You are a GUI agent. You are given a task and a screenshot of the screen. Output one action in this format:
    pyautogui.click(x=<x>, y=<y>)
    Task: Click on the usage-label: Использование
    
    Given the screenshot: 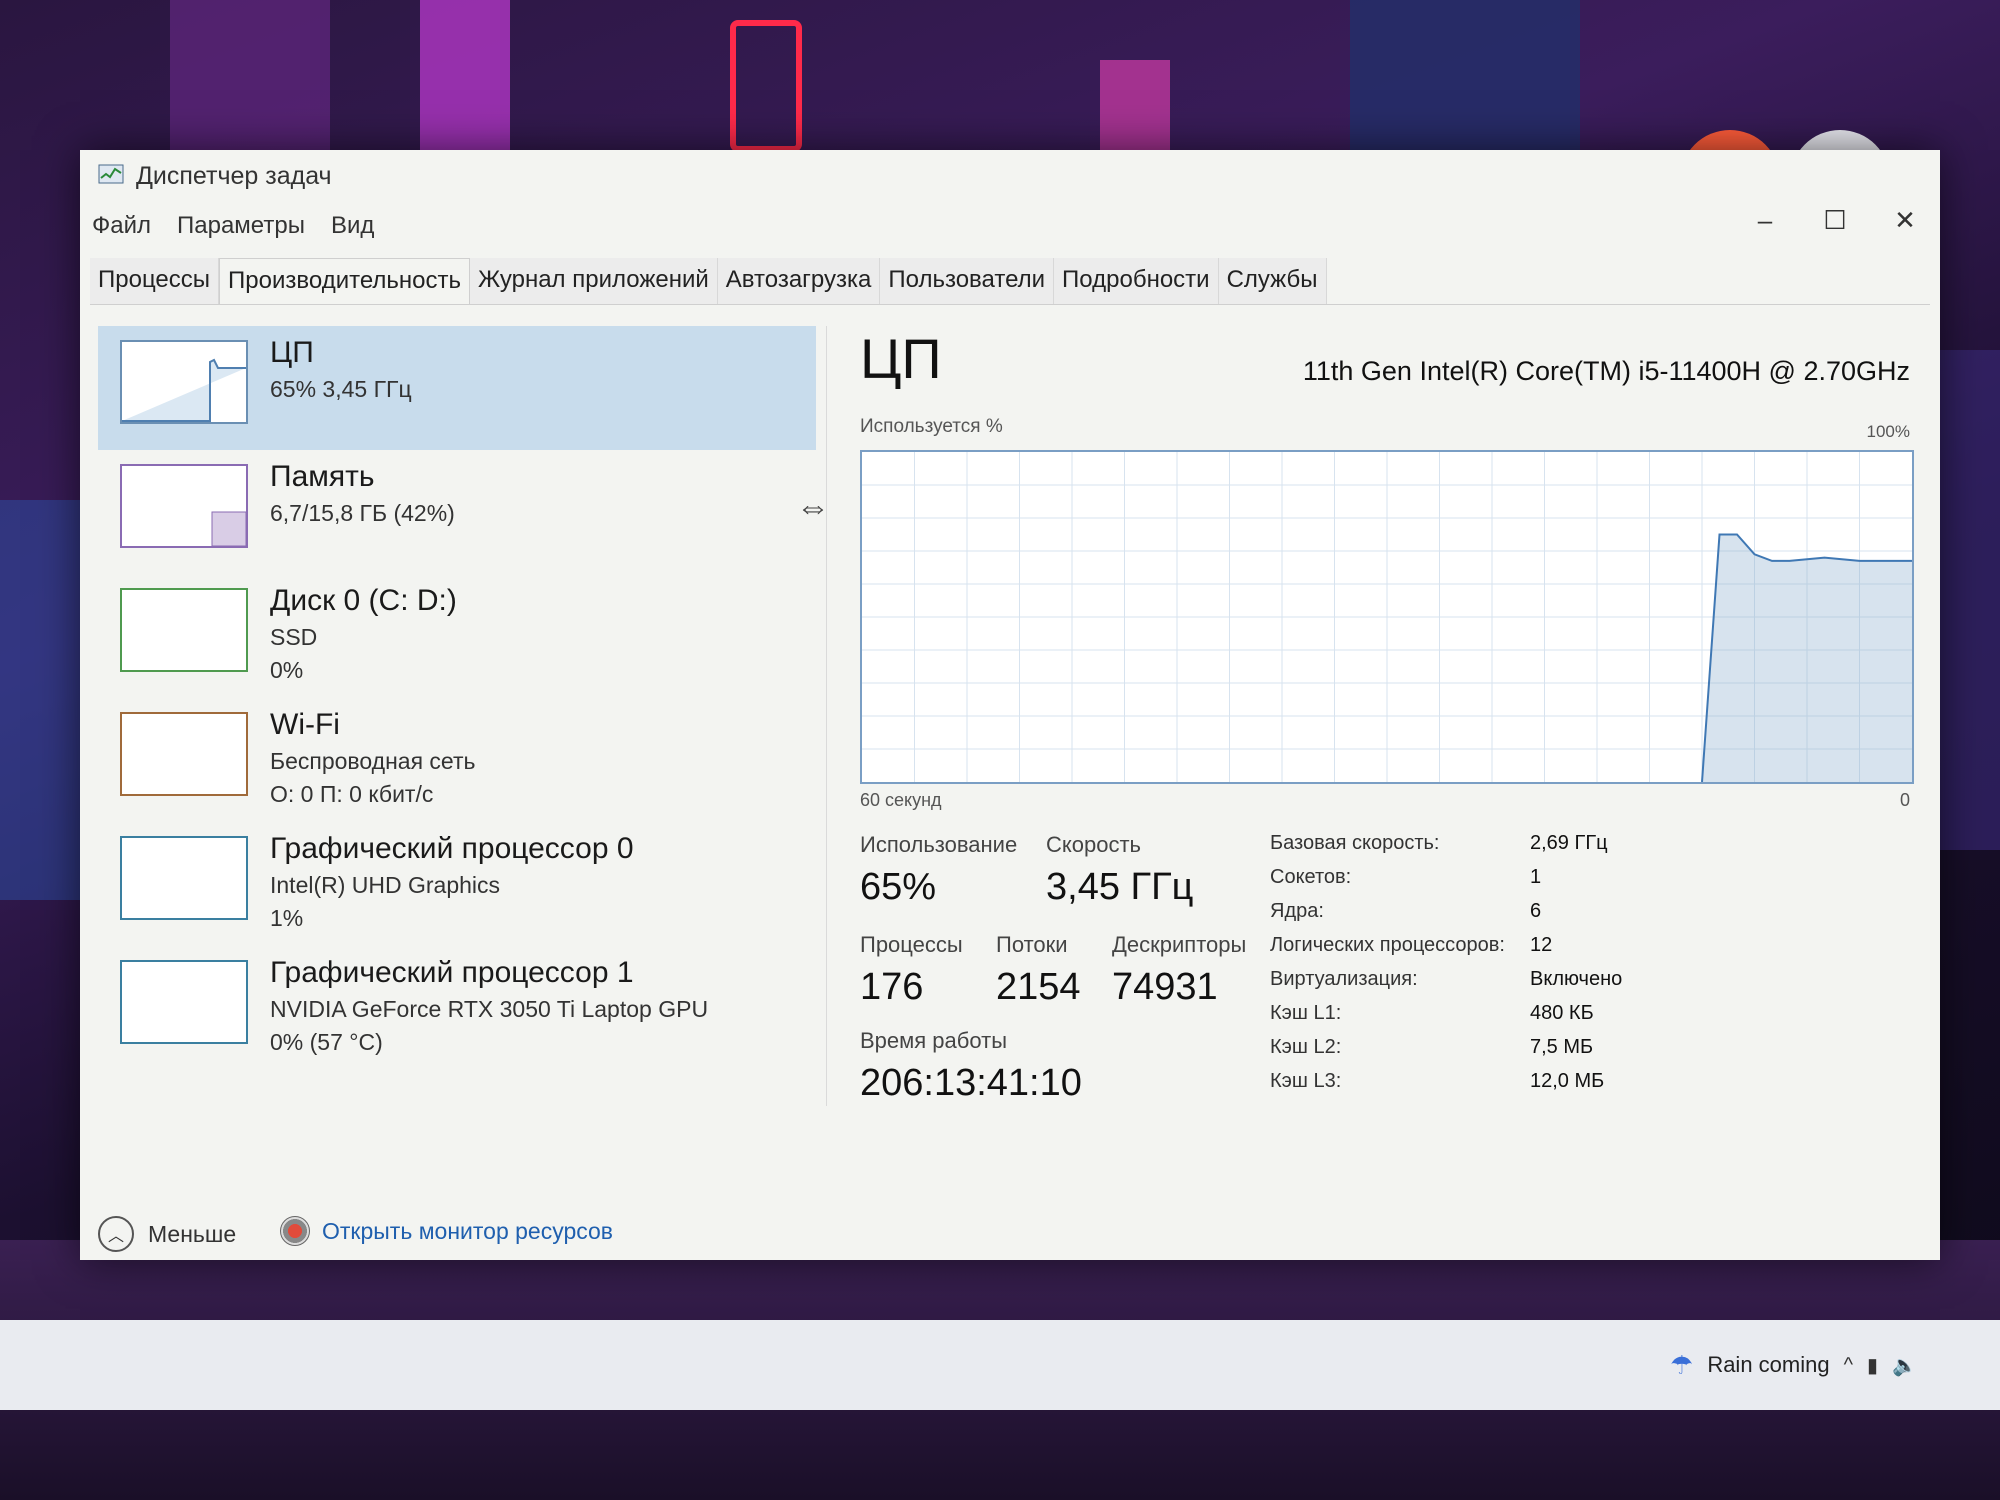 What is the action you would take?
    pyautogui.click(x=939, y=844)
    